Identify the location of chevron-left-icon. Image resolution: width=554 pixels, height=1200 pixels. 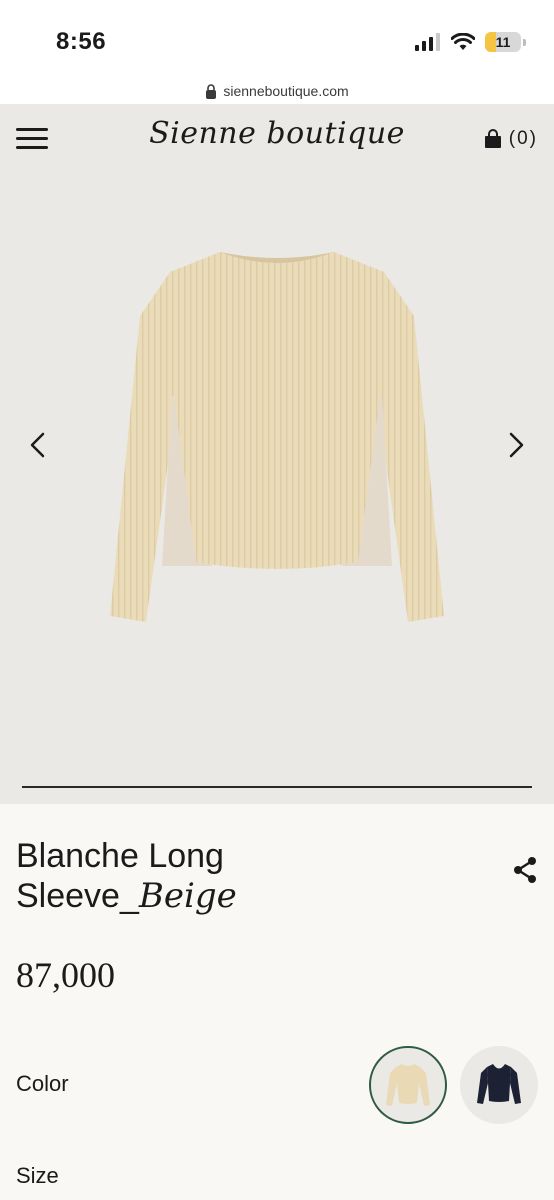
(39, 445).